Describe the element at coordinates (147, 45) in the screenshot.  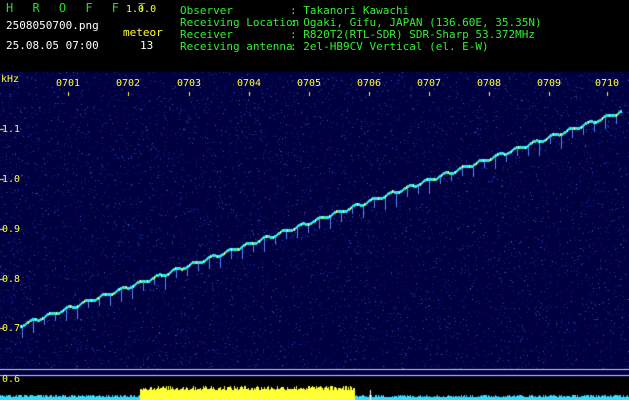
I see `meteor-count: 13` at that location.